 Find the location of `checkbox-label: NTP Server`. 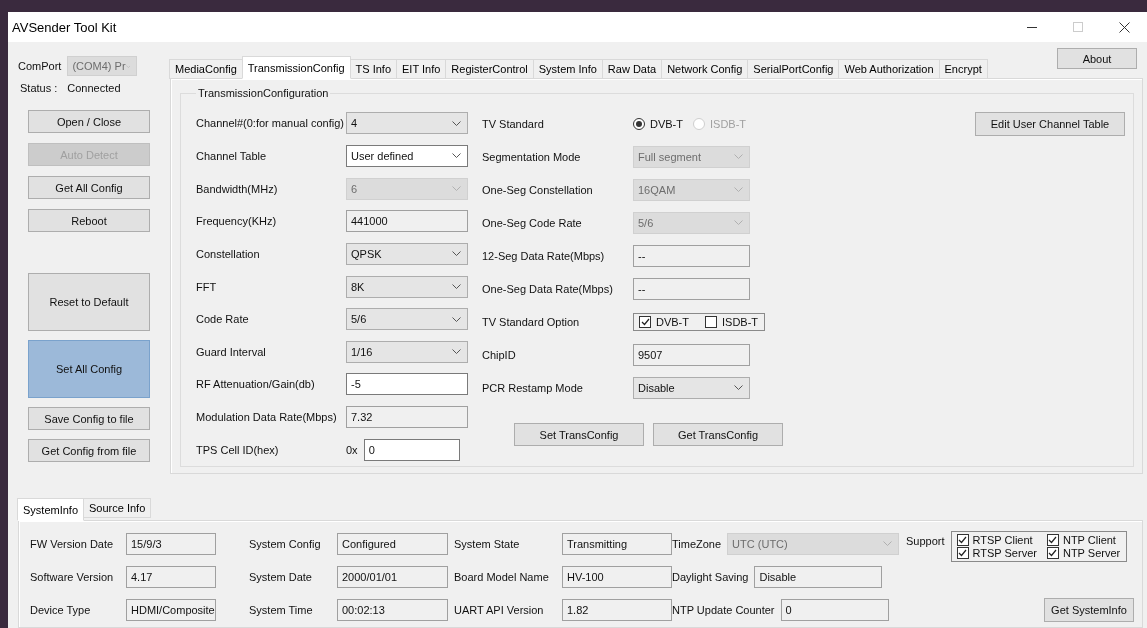

checkbox-label: NTP Server is located at coordinates (1091, 553).